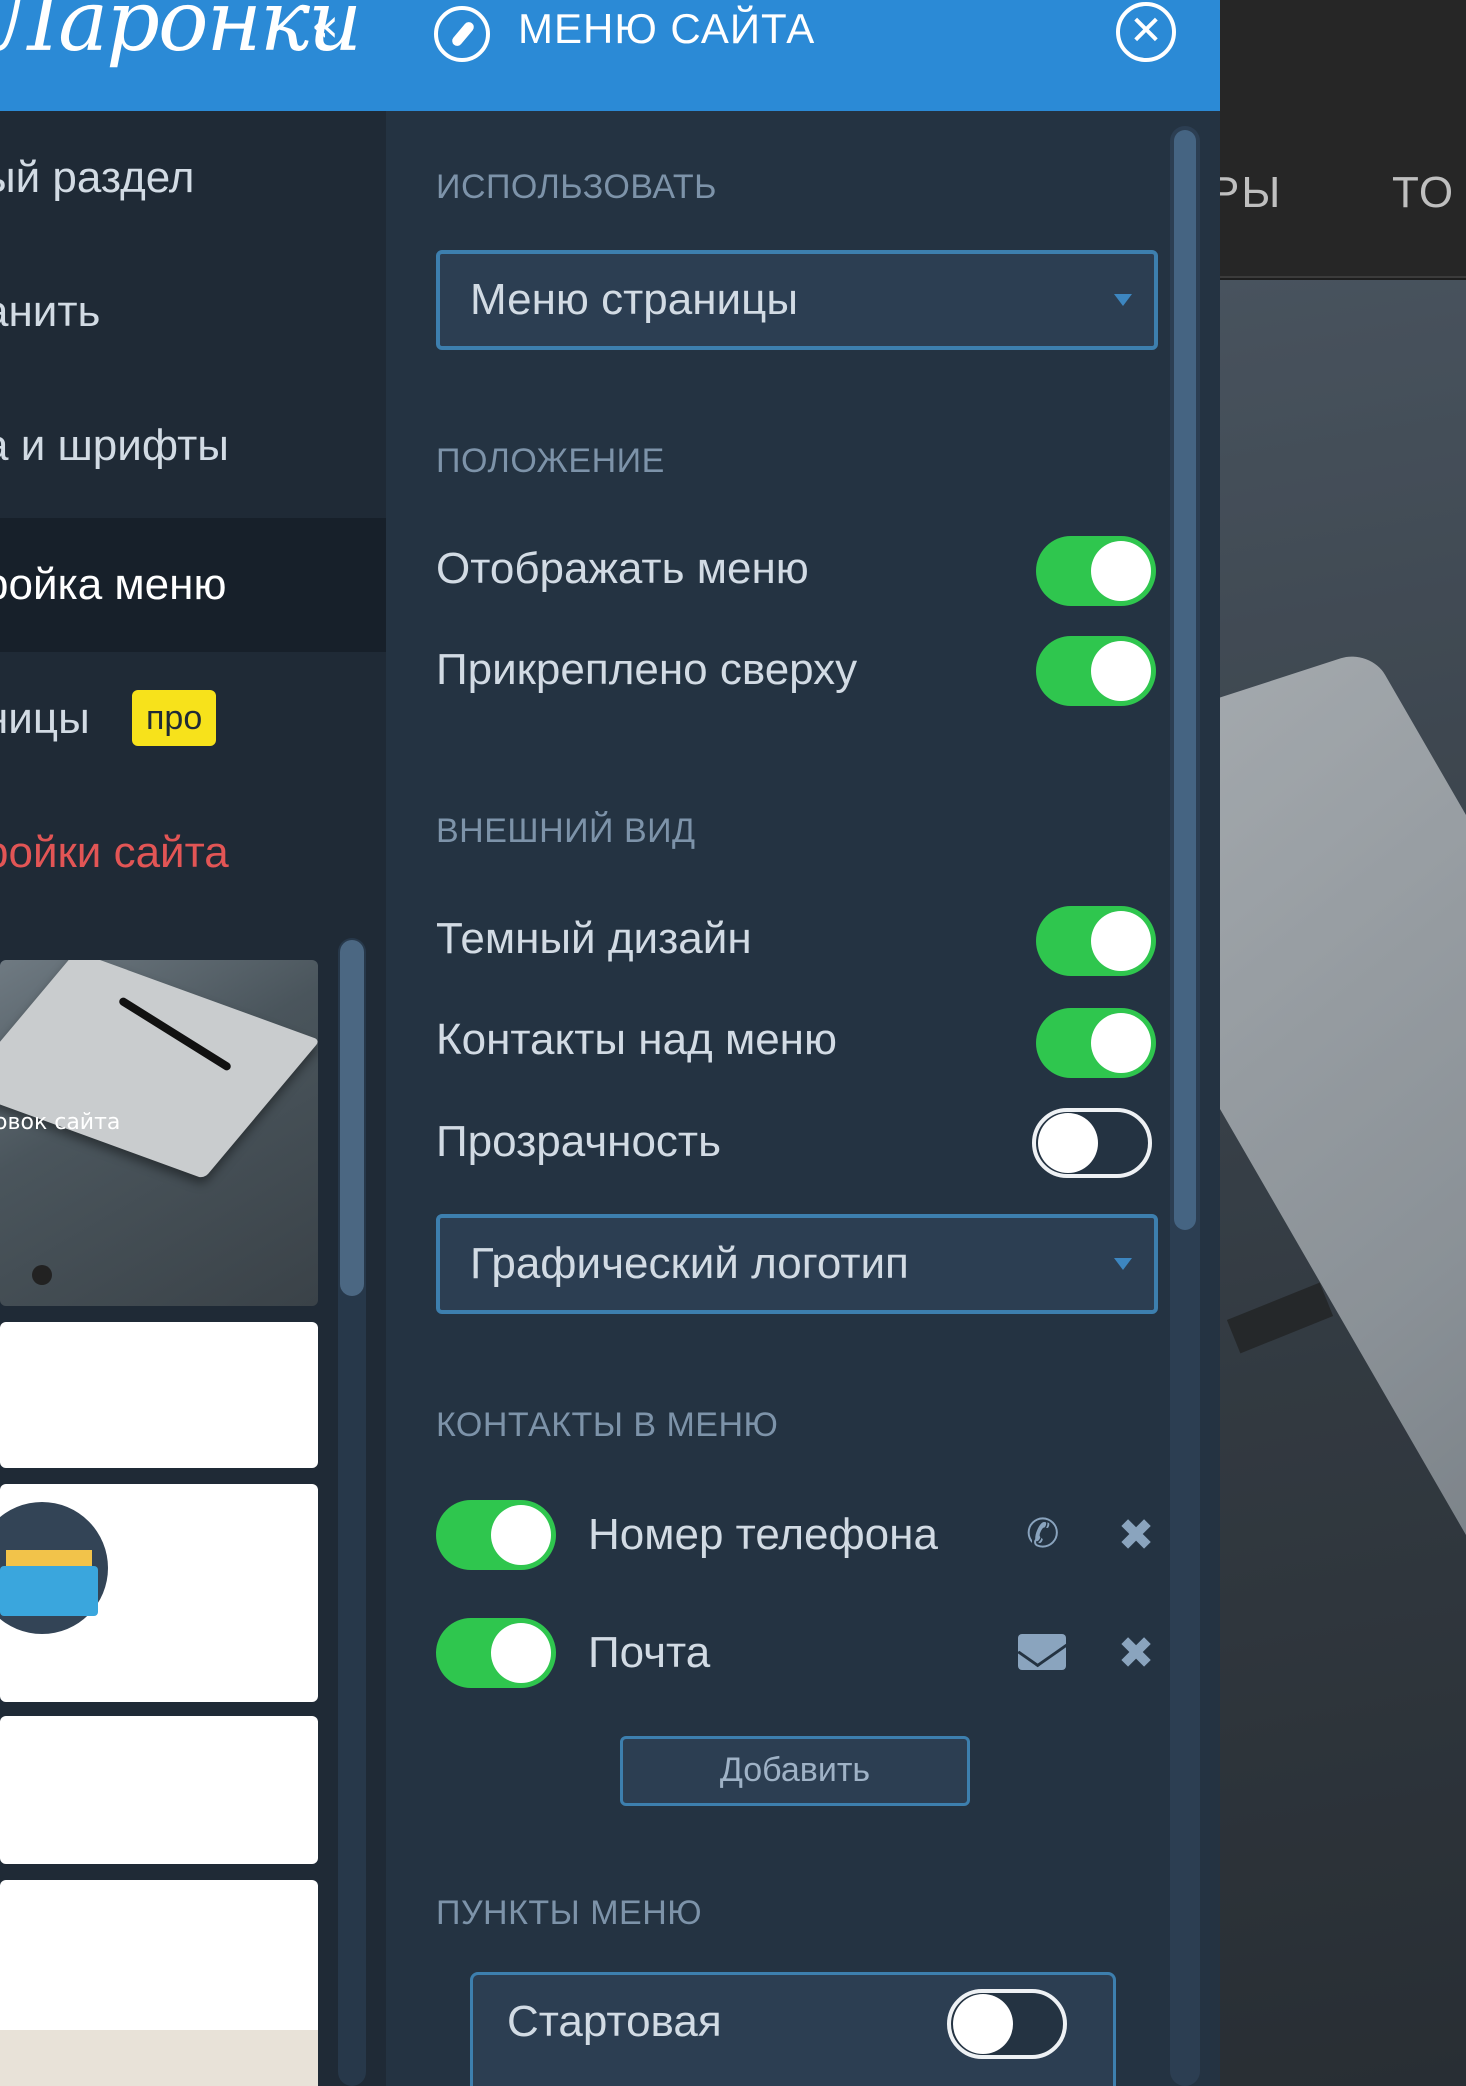  I want to click on sidebar-item-label: анить, so click(50, 311).